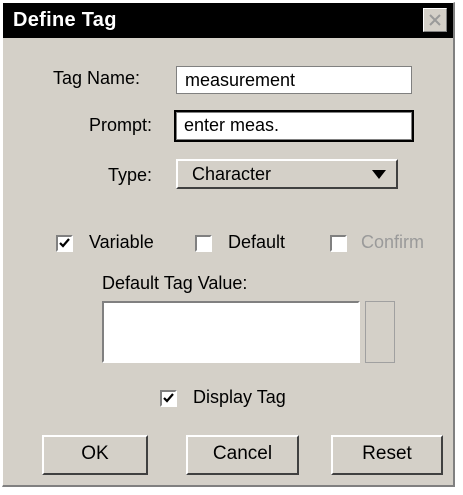 This screenshot has height=495, width=463. I want to click on default-checkbox, so click(203, 243).